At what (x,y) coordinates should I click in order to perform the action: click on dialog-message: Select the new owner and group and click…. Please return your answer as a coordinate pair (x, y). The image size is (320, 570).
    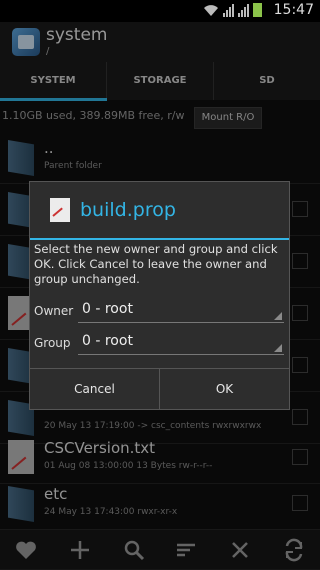
    Looking at the image, I should click on (156, 264).